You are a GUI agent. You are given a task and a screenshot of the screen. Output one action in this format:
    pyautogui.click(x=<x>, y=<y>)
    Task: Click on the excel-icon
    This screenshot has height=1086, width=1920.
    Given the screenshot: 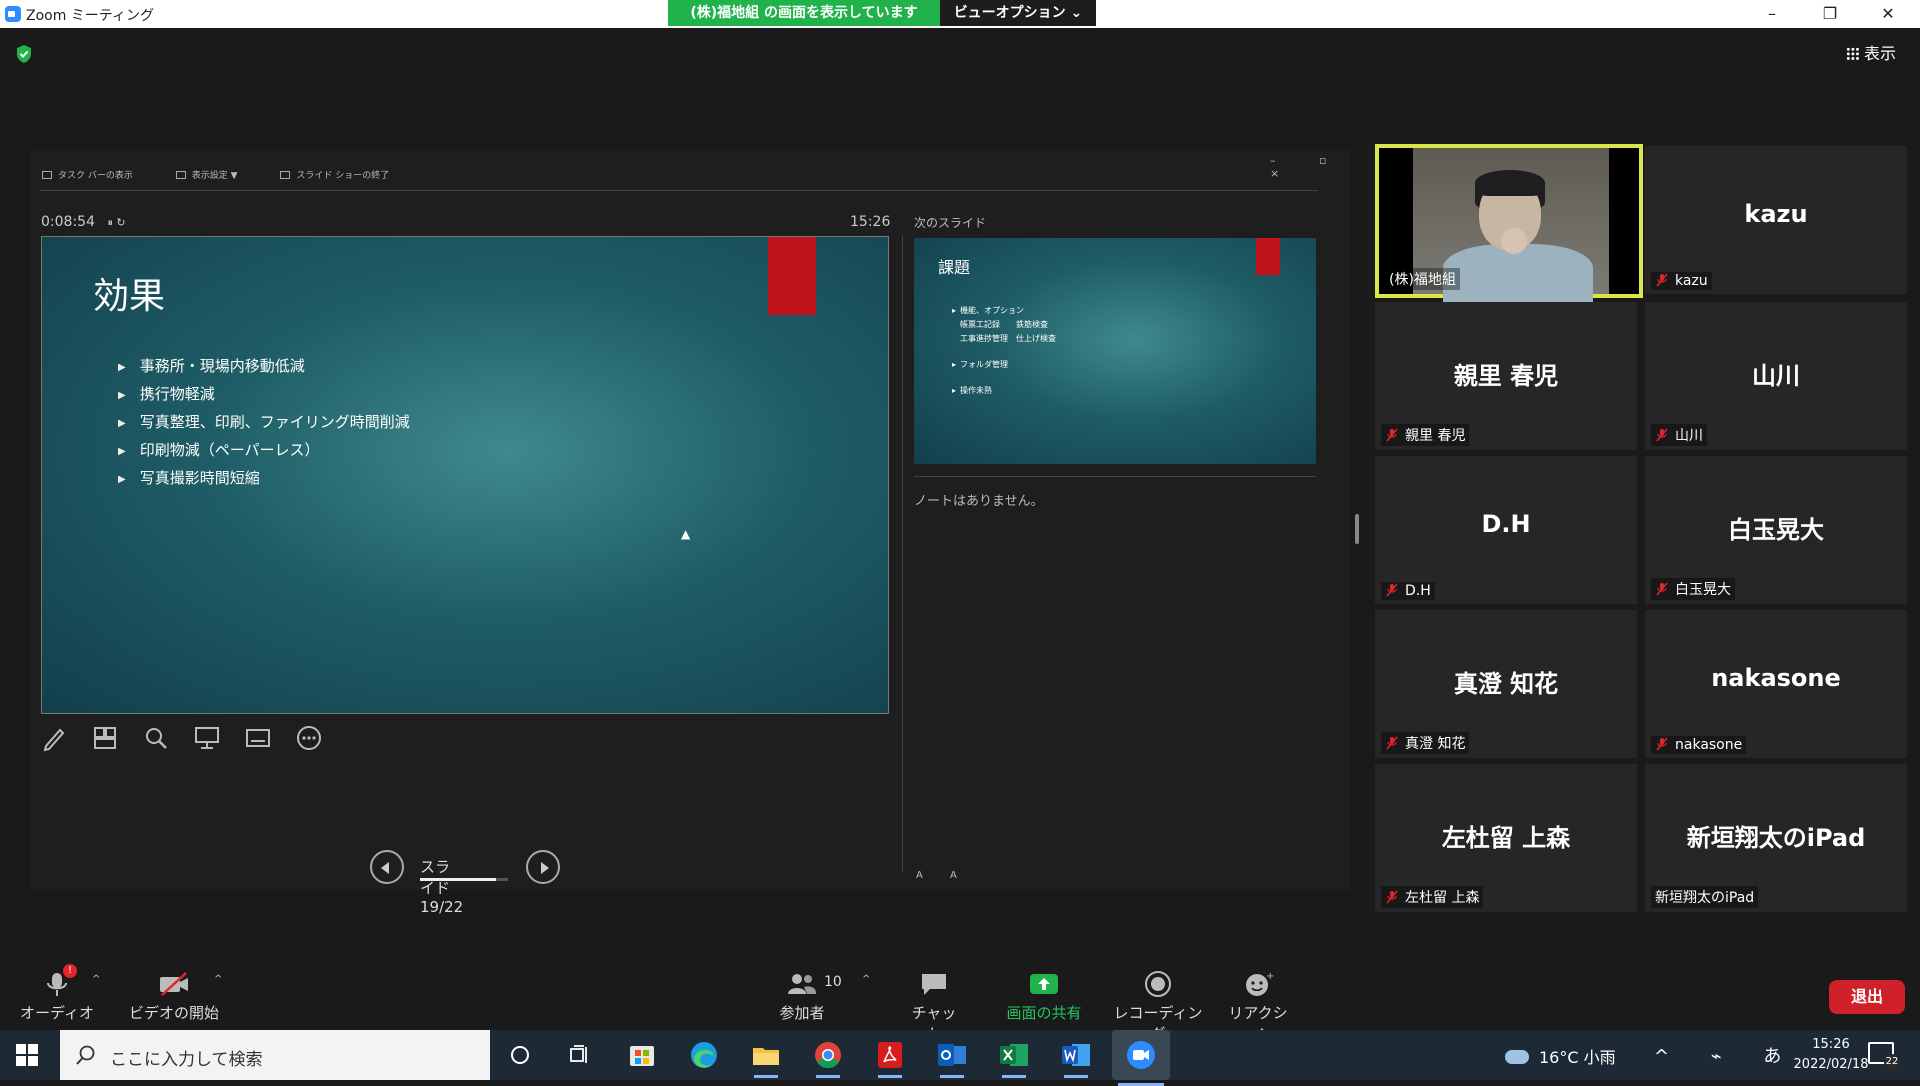 What is the action you would take?
    pyautogui.click(x=1014, y=1058)
    